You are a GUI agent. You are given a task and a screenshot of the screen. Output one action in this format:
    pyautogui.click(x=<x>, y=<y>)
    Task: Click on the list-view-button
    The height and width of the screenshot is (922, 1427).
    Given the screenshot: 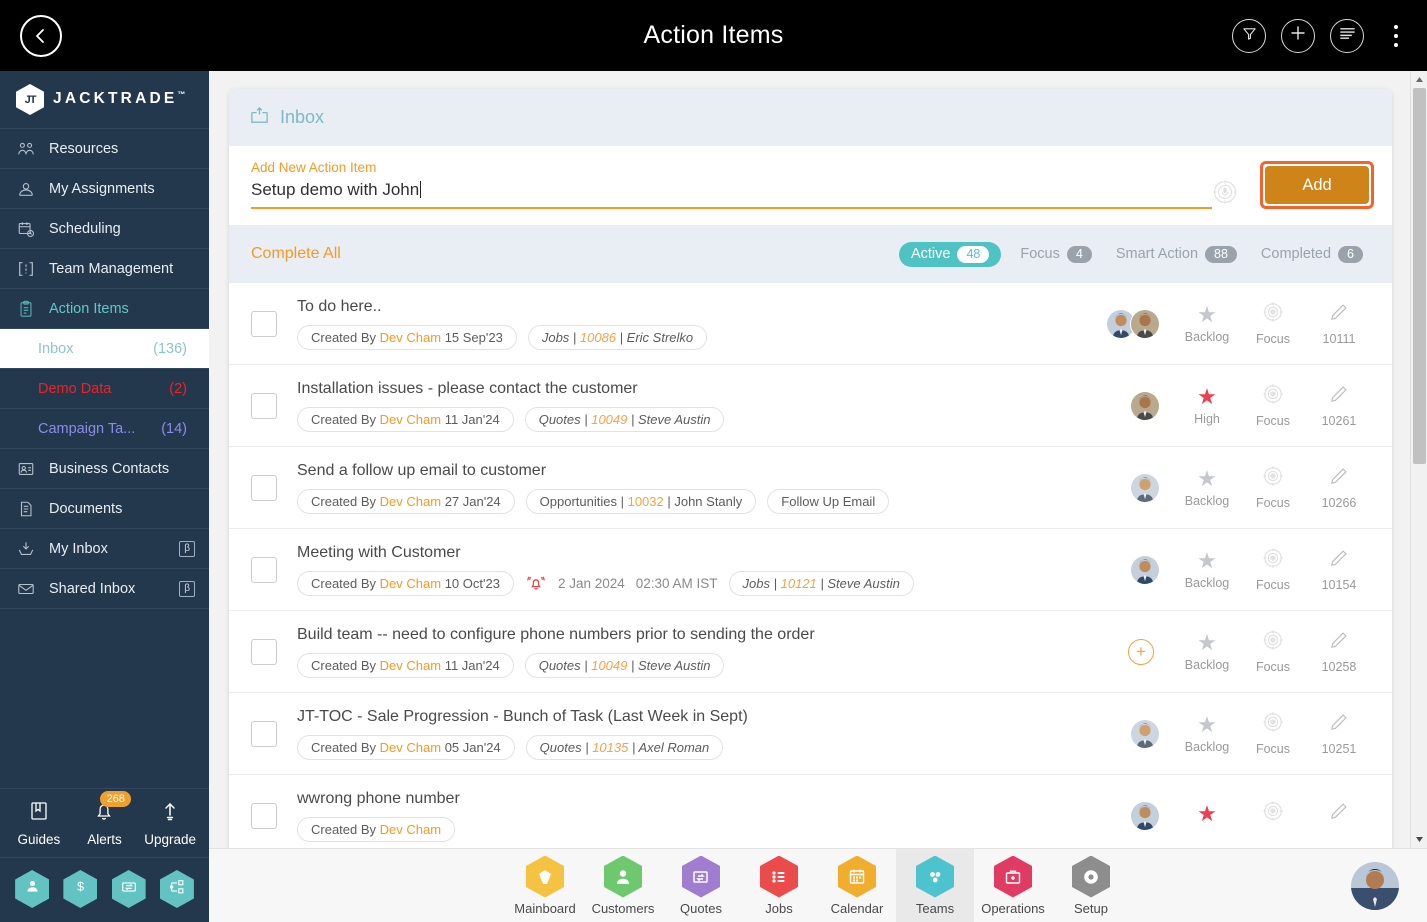 What is the action you would take?
    pyautogui.click(x=1347, y=35)
    